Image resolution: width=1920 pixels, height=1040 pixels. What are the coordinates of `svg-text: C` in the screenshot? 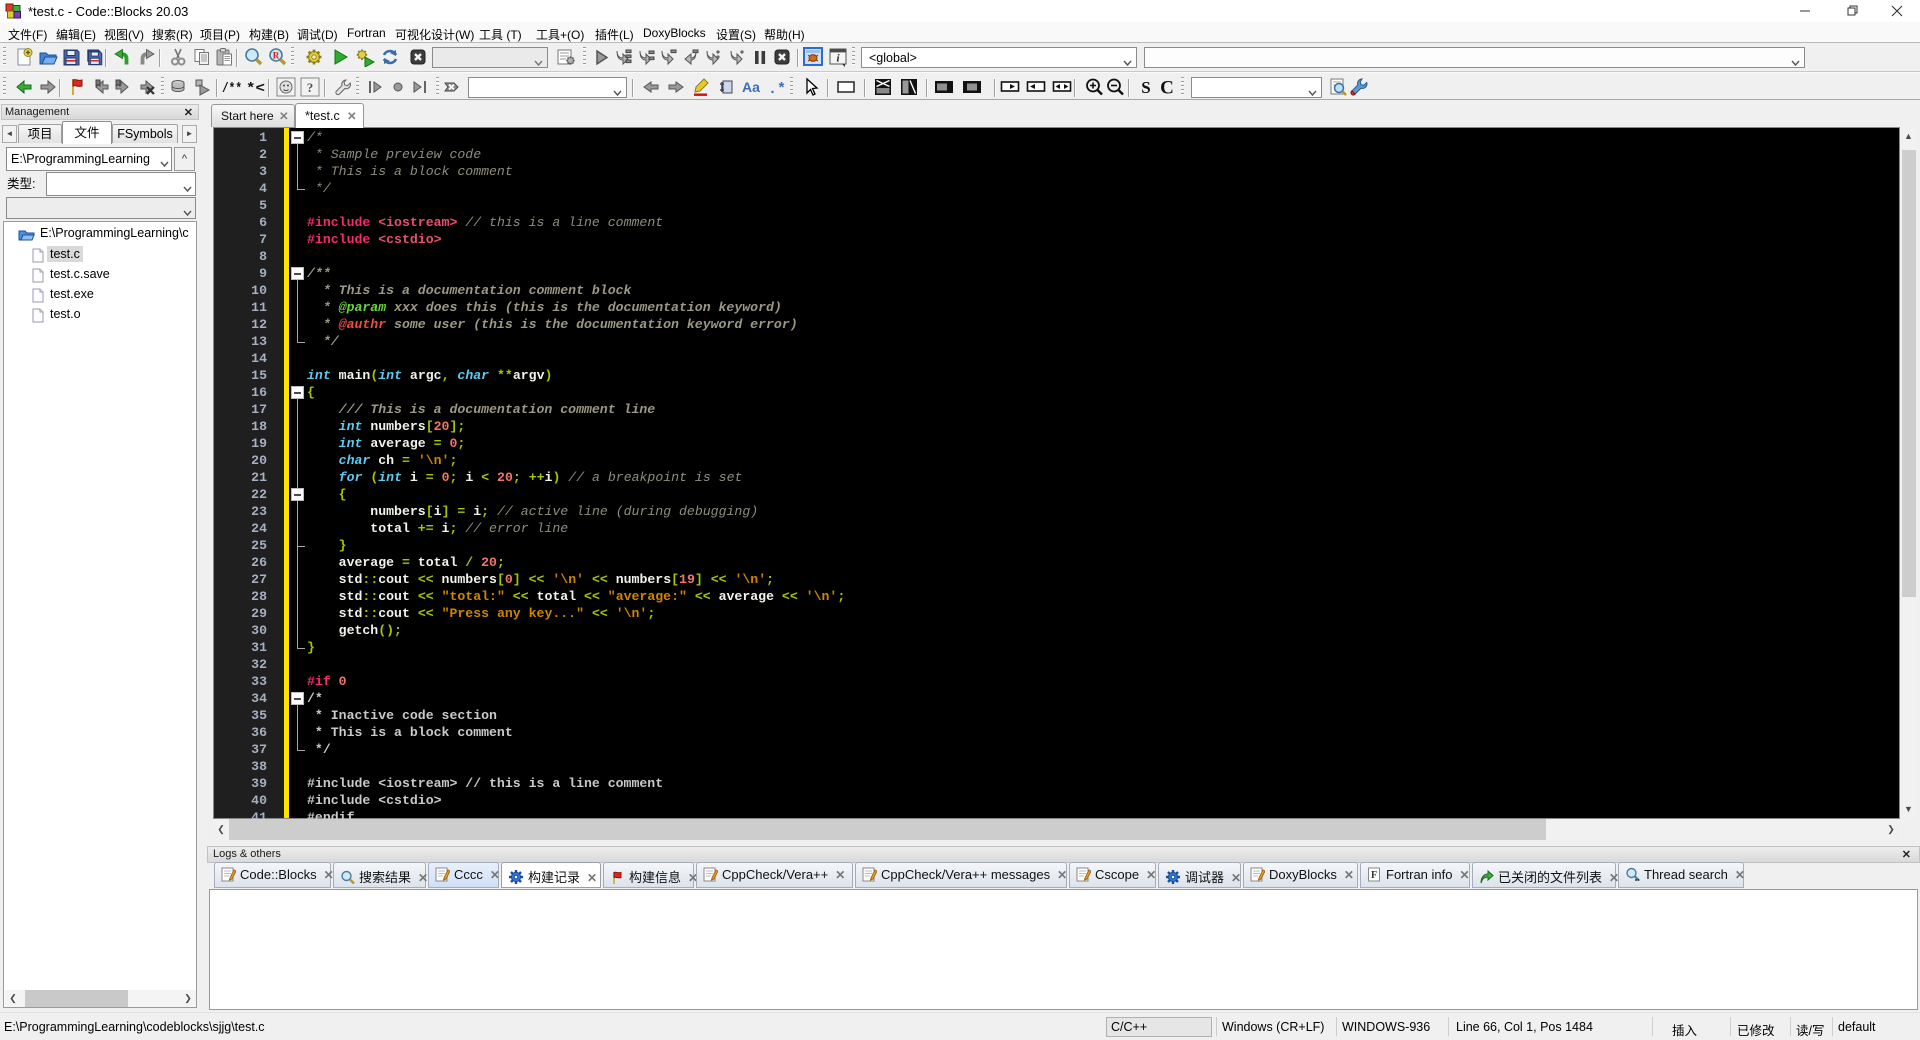 It's located at (1167, 88).